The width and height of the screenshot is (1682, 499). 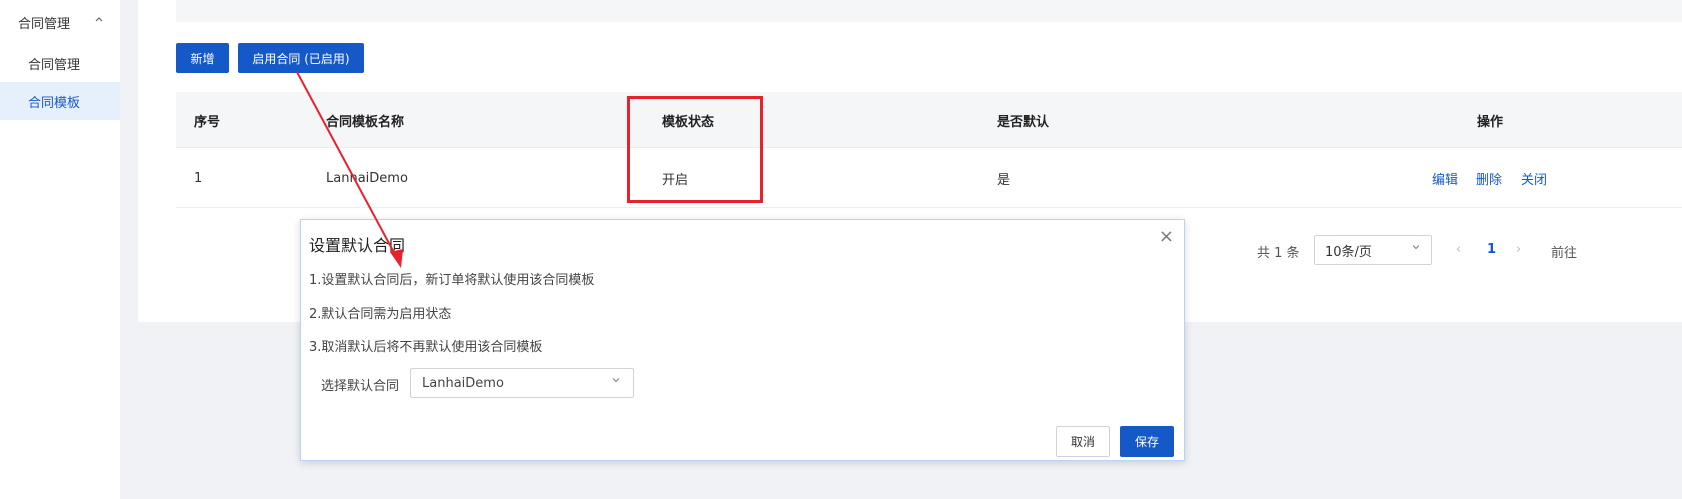 What do you see at coordinates (929, 11) in the screenshot?
I see `filter-area` at bounding box center [929, 11].